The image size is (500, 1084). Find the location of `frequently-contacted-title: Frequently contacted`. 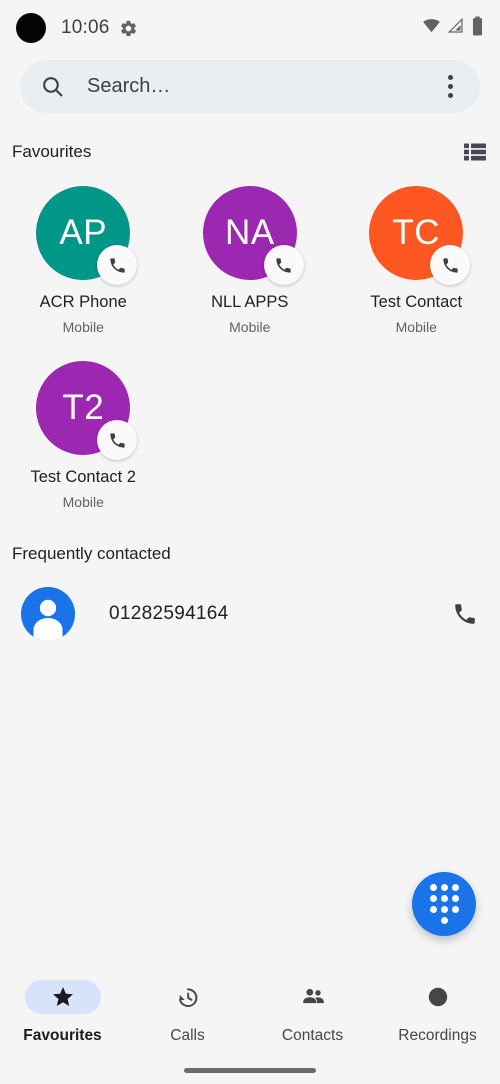

frequently-contacted-title: Frequently contacted is located at coordinates (91, 553).